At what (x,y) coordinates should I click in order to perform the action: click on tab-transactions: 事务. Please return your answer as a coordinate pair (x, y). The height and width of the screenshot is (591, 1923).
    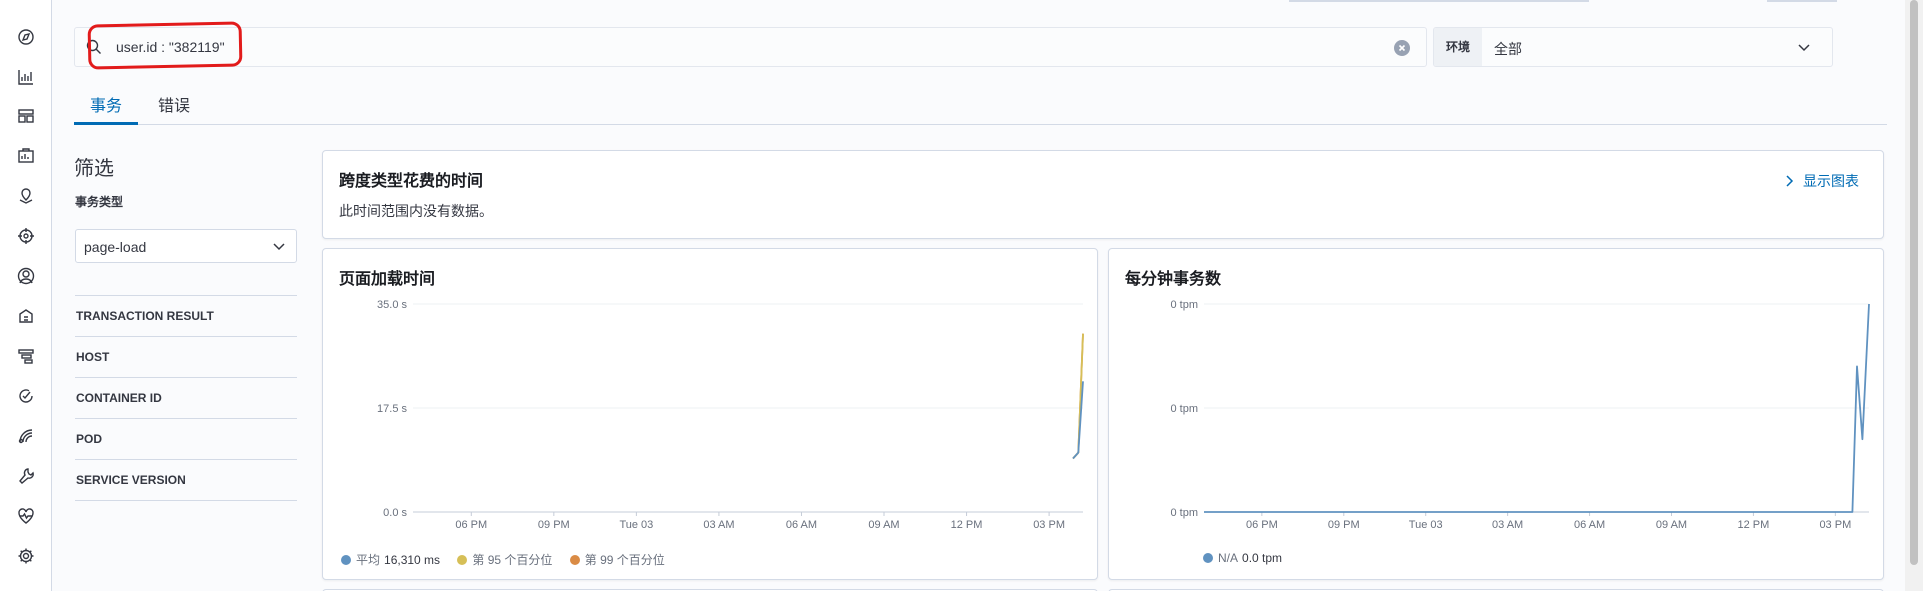
    Looking at the image, I should click on (106, 108).